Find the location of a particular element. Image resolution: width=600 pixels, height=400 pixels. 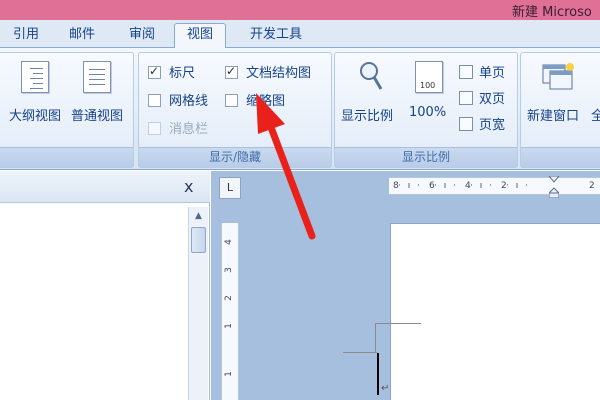

gridlines-check-icon is located at coordinates (154, 100).